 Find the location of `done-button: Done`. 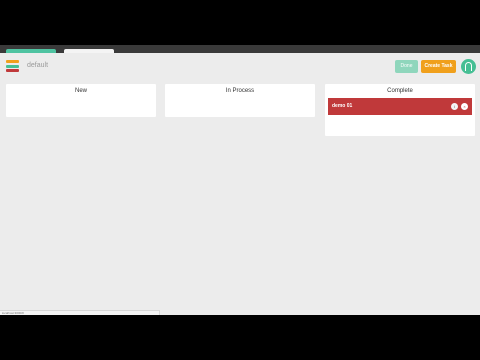

done-button: Done is located at coordinates (406, 66).